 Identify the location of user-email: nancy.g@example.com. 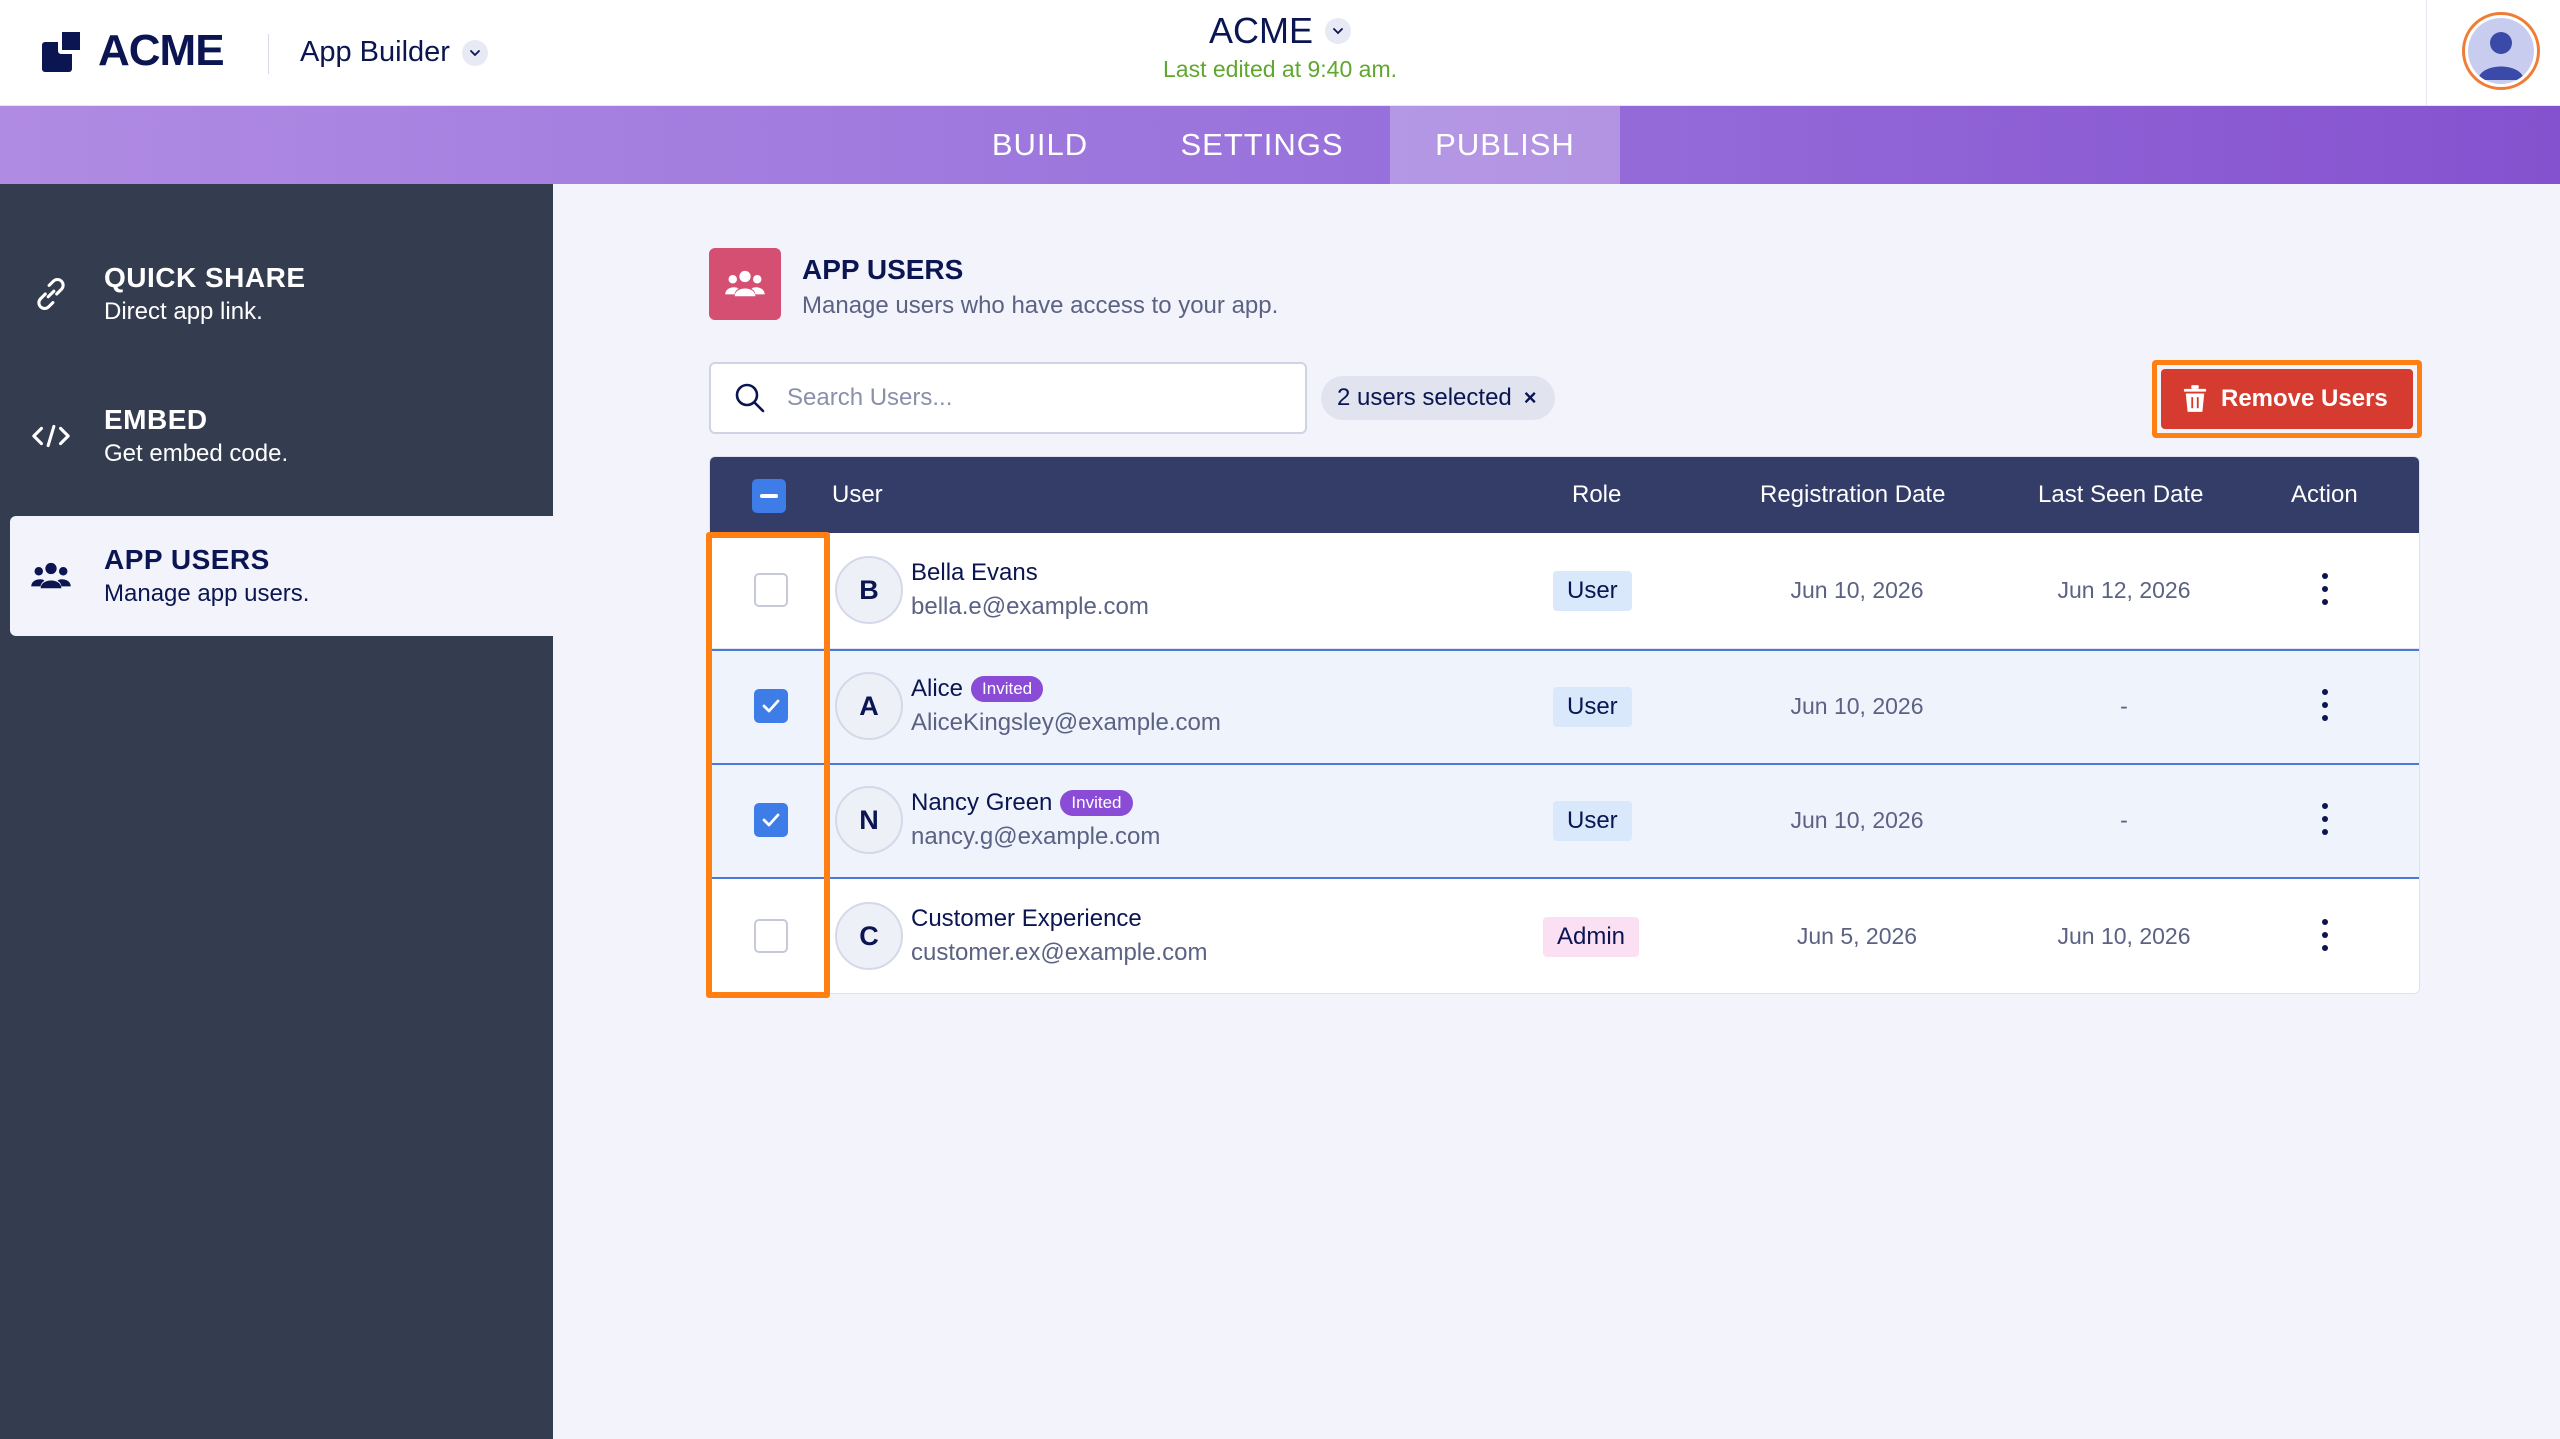
(1036, 836).